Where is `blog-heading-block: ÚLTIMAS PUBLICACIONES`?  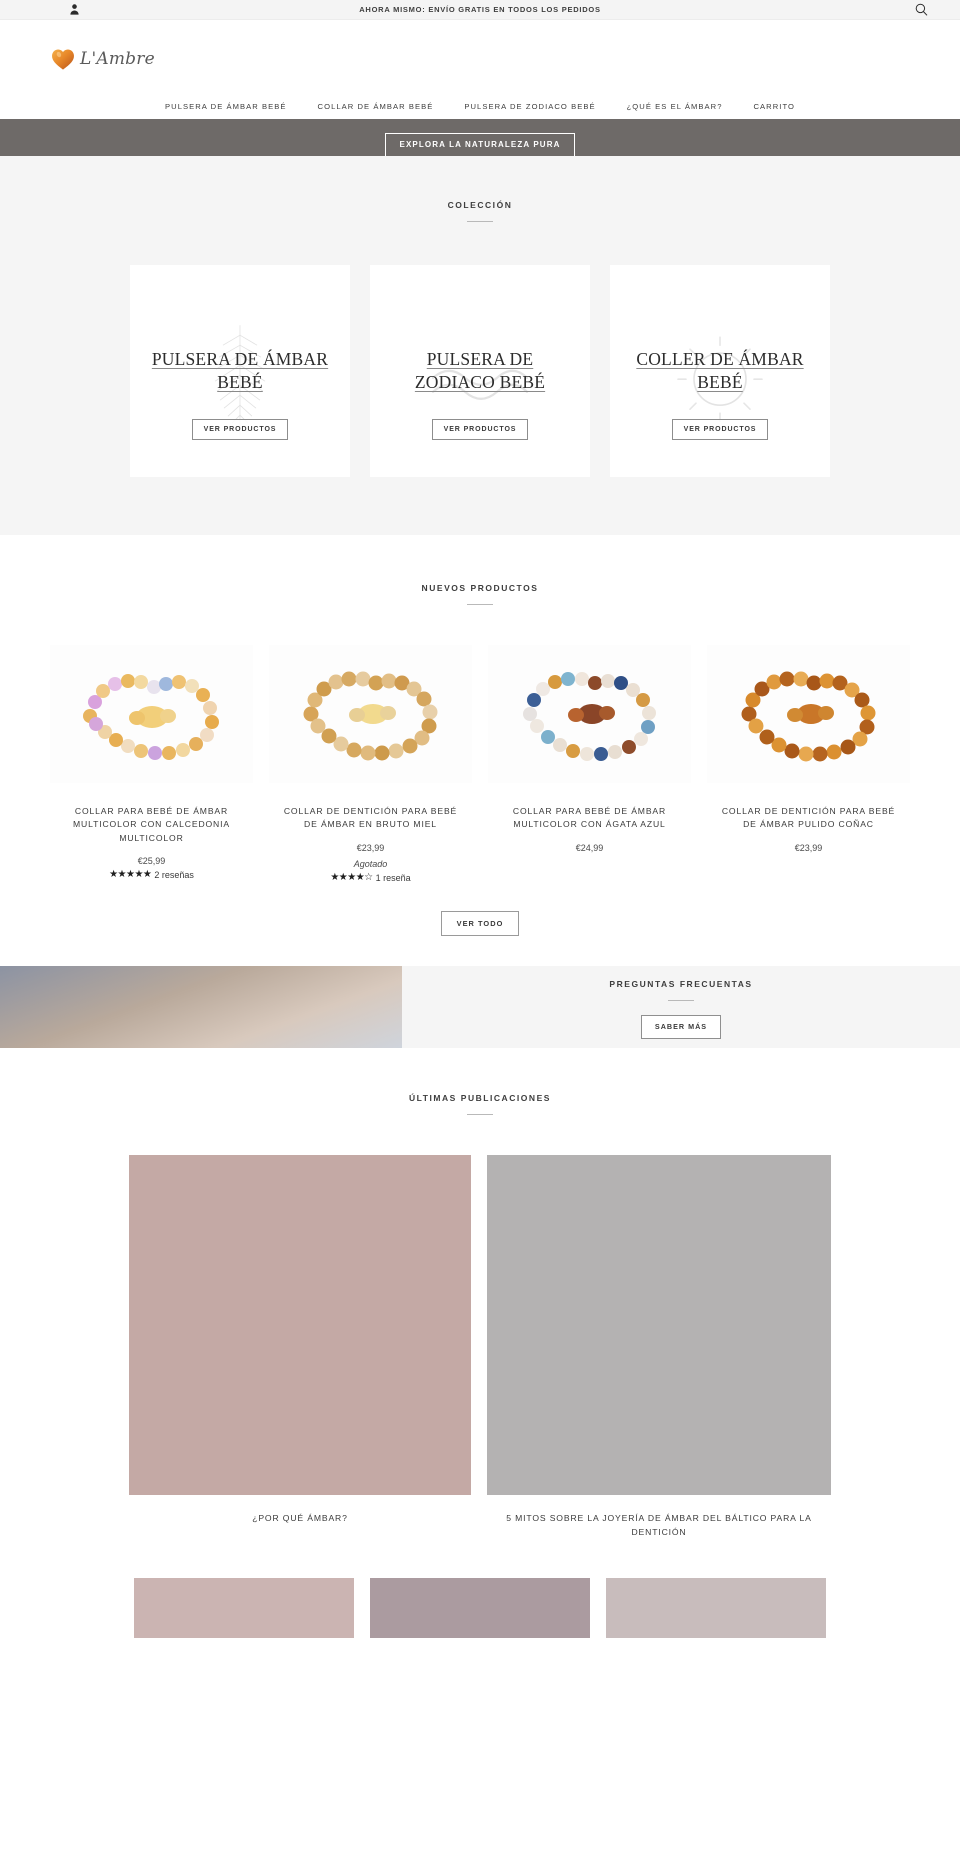
blog-heading-block: ÚLTIMAS PUBLICACIONES is located at coordinates (480, 1104).